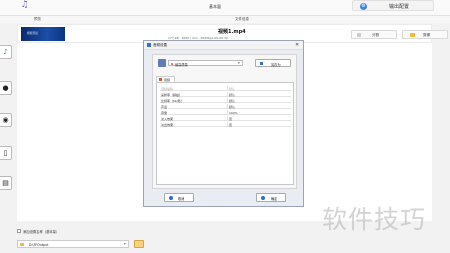 This screenshot has width=450, height=253. What do you see at coordinates (37, 19) in the screenshot?
I see `preview-header: 预览` at bounding box center [37, 19].